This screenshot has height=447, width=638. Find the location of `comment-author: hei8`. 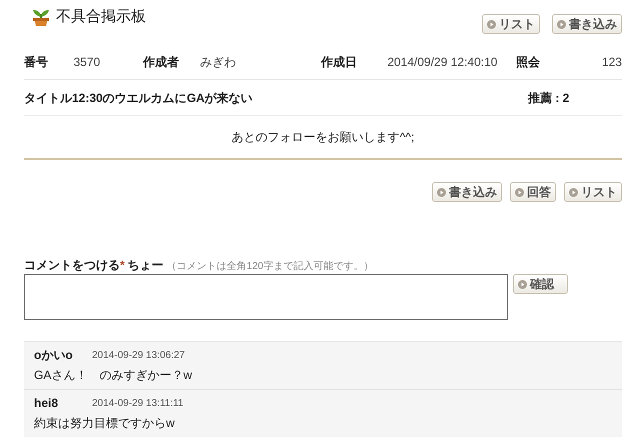

comment-author: hei8 is located at coordinates (47, 403).